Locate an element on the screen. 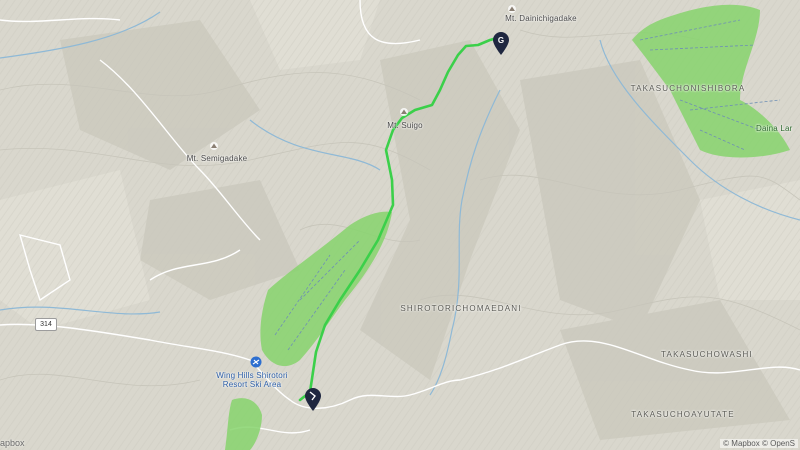 Image resolution: width=800 pixels, height=450 pixels. goal-marker-letter: G is located at coordinates (501, 40).